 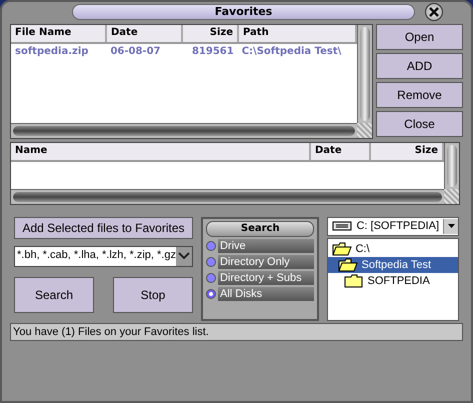 I want to click on folder-label: SOFTPEDIA, so click(x=398, y=280).